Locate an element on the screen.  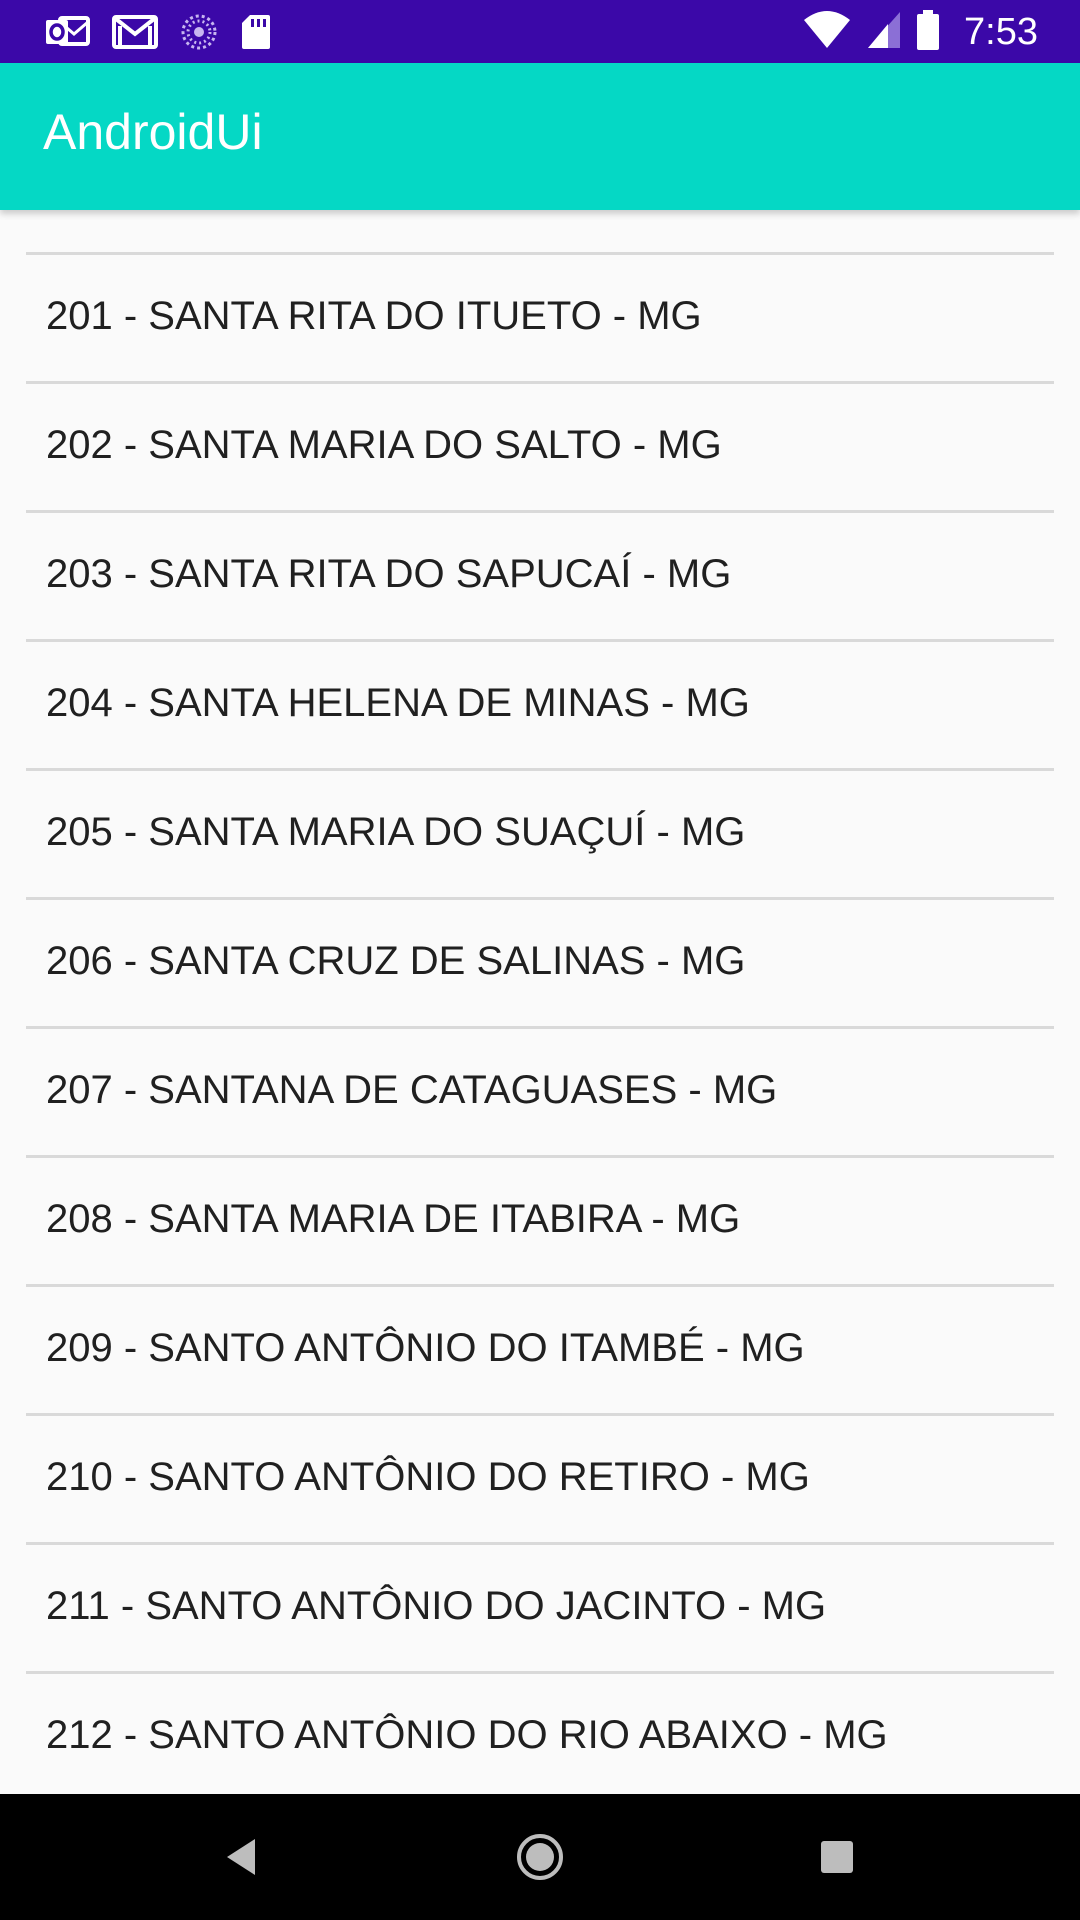
list-item: 202 - SANTA MARIA DO SALTO - MG is located at coordinates (540, 448).